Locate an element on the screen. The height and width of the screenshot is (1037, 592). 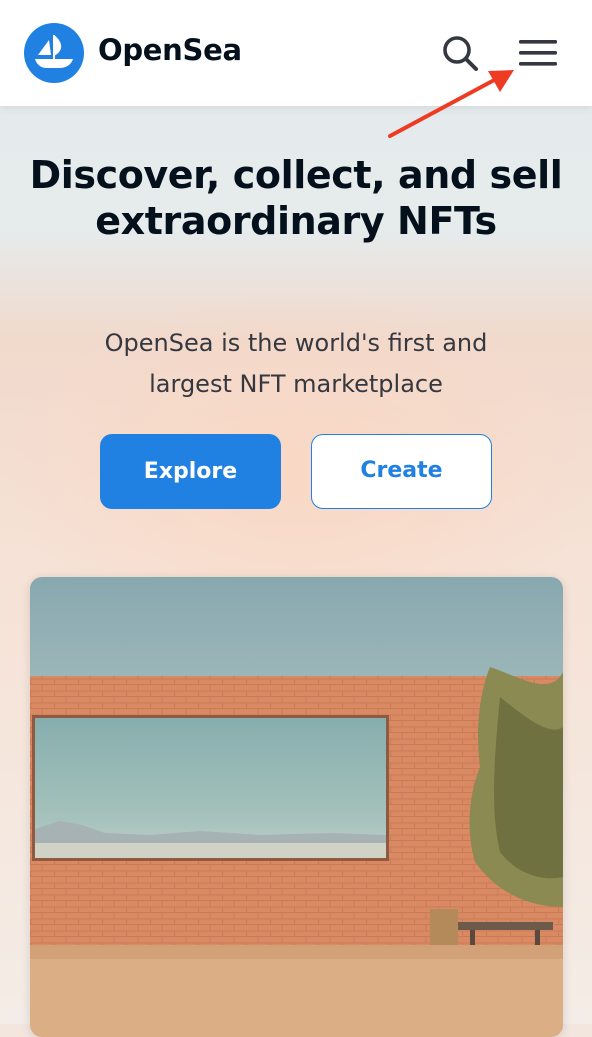
ship-icon is located at coordinates (54, 51).